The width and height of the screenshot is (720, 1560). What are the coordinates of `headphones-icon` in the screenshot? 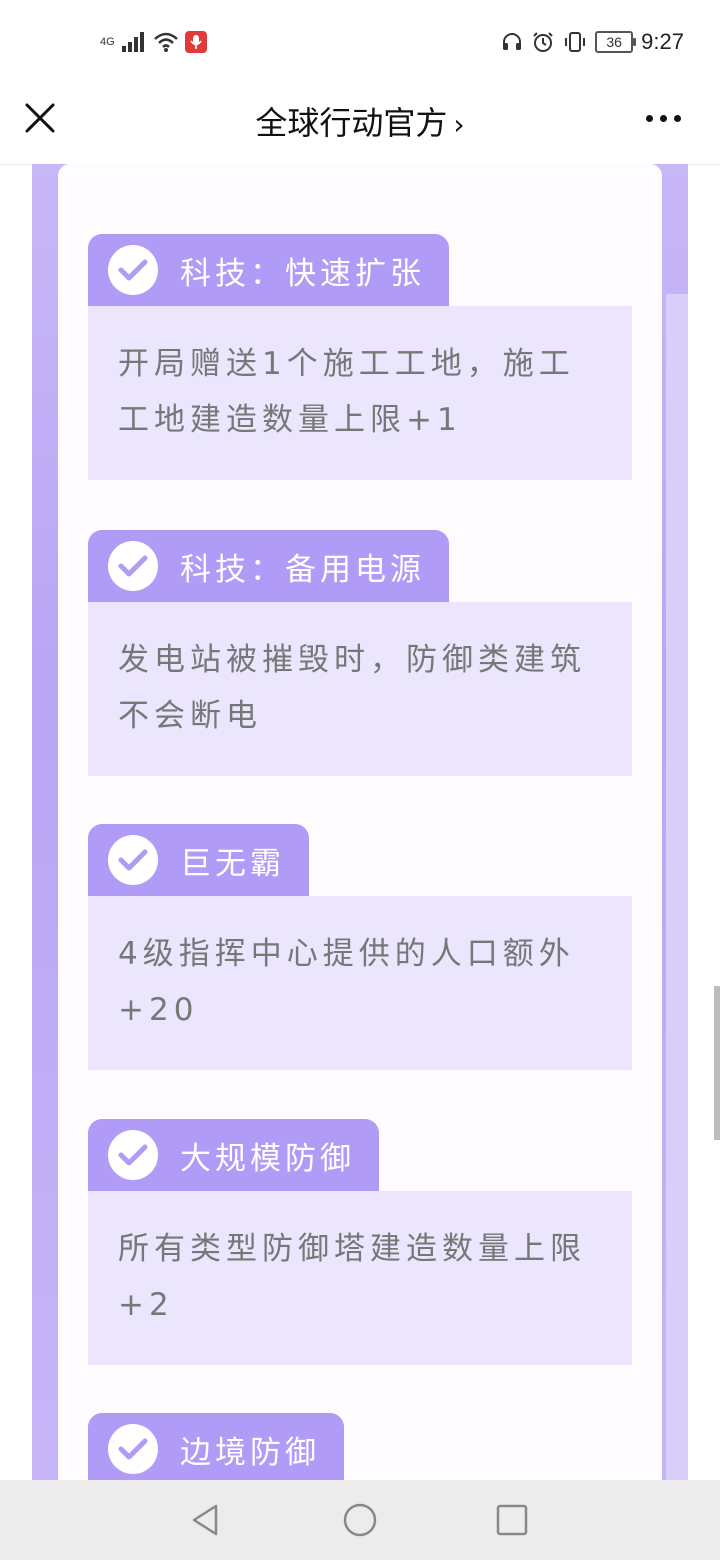 It's located at (512, 41).